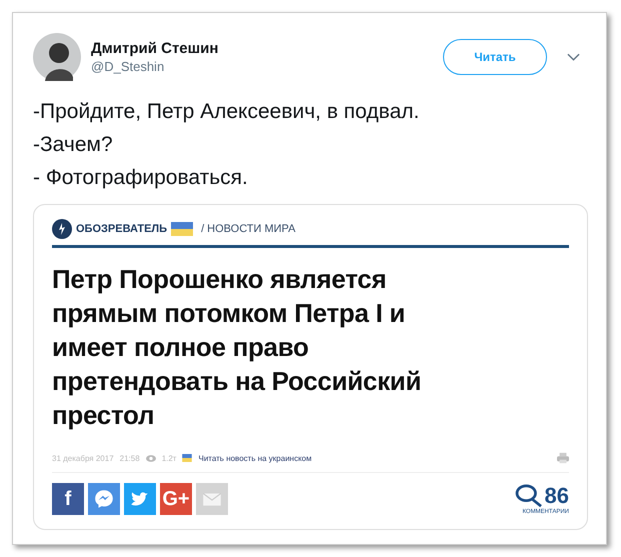 This screenshot has height=557, width=621. I want to click on tweet-text: - Фотографироваться., so click(141, 178).